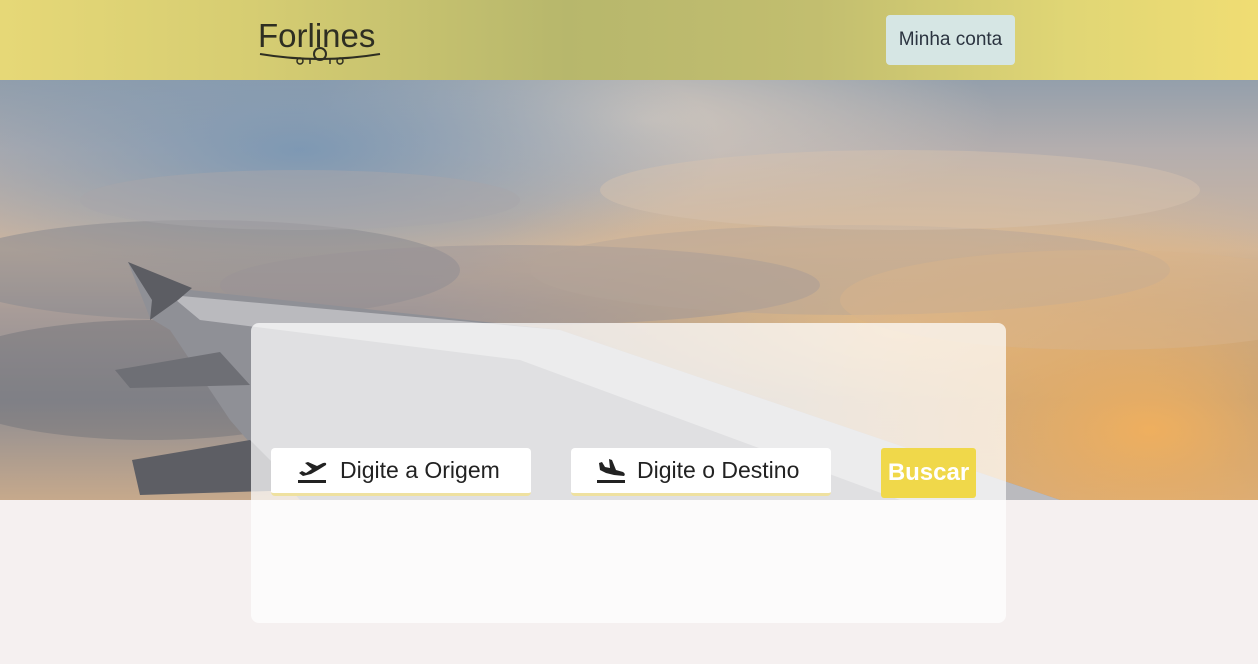  I want to click on airplane-takeoff-icon, so click(313, 471).